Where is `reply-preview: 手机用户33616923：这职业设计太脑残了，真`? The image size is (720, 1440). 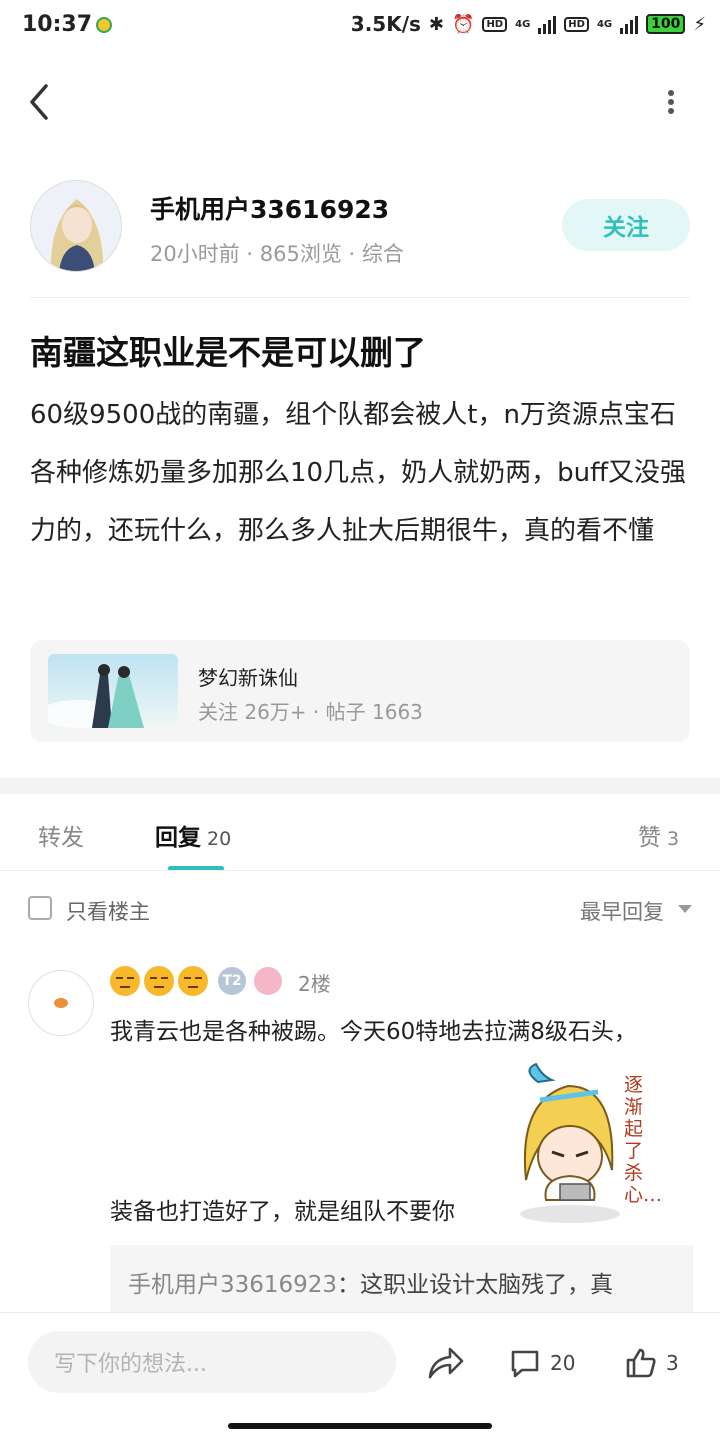 reply-preview: 手机用户33616923：这职业设计太脑残了，真 is located at coordinates (401, 1280).